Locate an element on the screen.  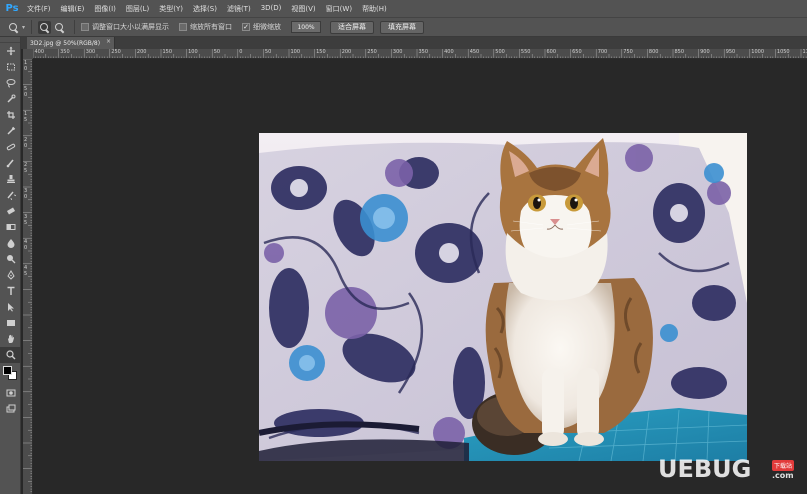
ruler-label: 550 is located at coordinates (525, 52).